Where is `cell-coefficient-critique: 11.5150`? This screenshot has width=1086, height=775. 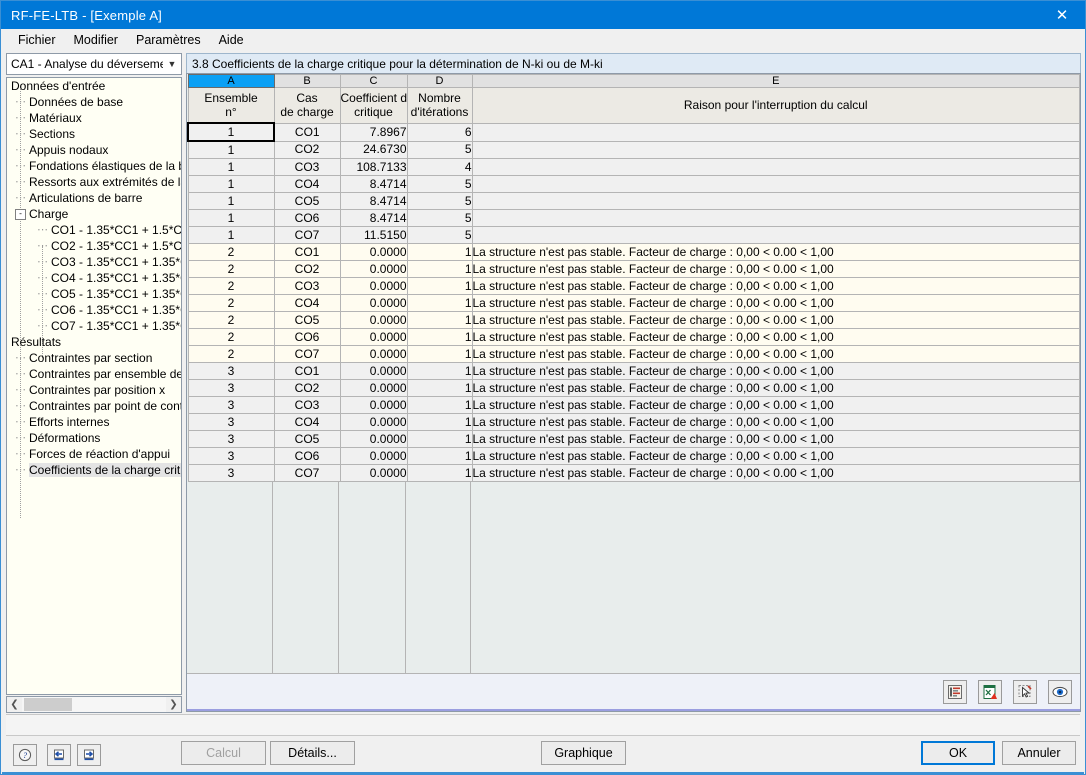
cell-coefficient-critique: 11.5150 is located at coordinates (373, 235).